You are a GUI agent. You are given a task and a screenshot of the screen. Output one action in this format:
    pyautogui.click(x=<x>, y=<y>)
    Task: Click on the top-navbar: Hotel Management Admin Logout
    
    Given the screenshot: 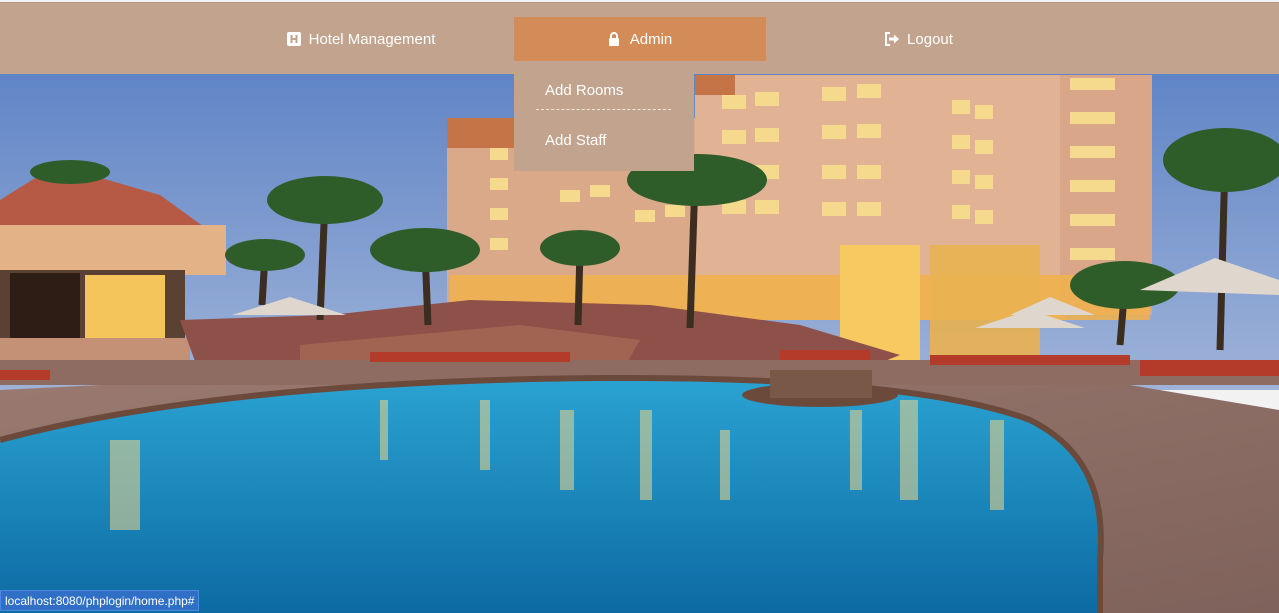 What is the action you would take?
    pyautogui.click(x=639, y=38)
    